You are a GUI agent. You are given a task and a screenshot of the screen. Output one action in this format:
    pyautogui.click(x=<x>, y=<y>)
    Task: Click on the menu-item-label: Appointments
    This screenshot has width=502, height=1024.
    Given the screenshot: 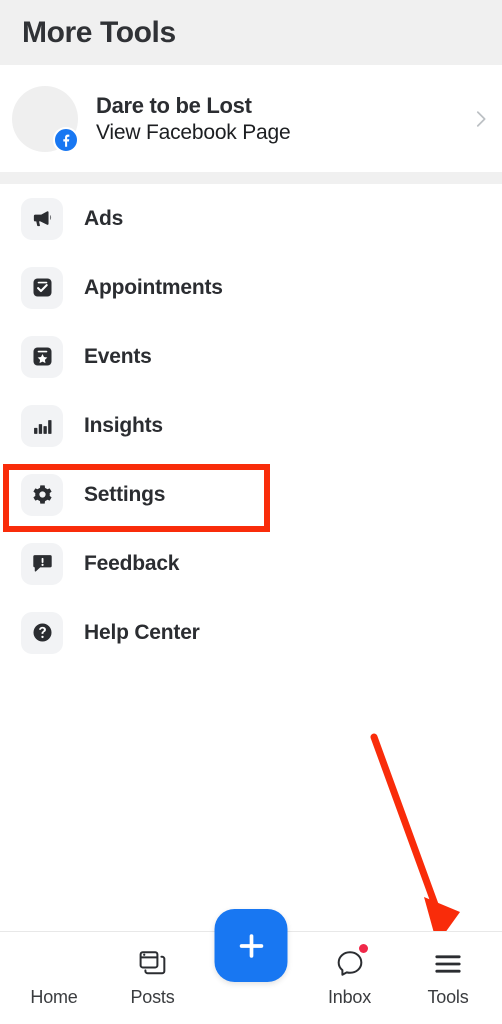 What is the action you would take?
    pyautogui.click(x=153, y=287)
    